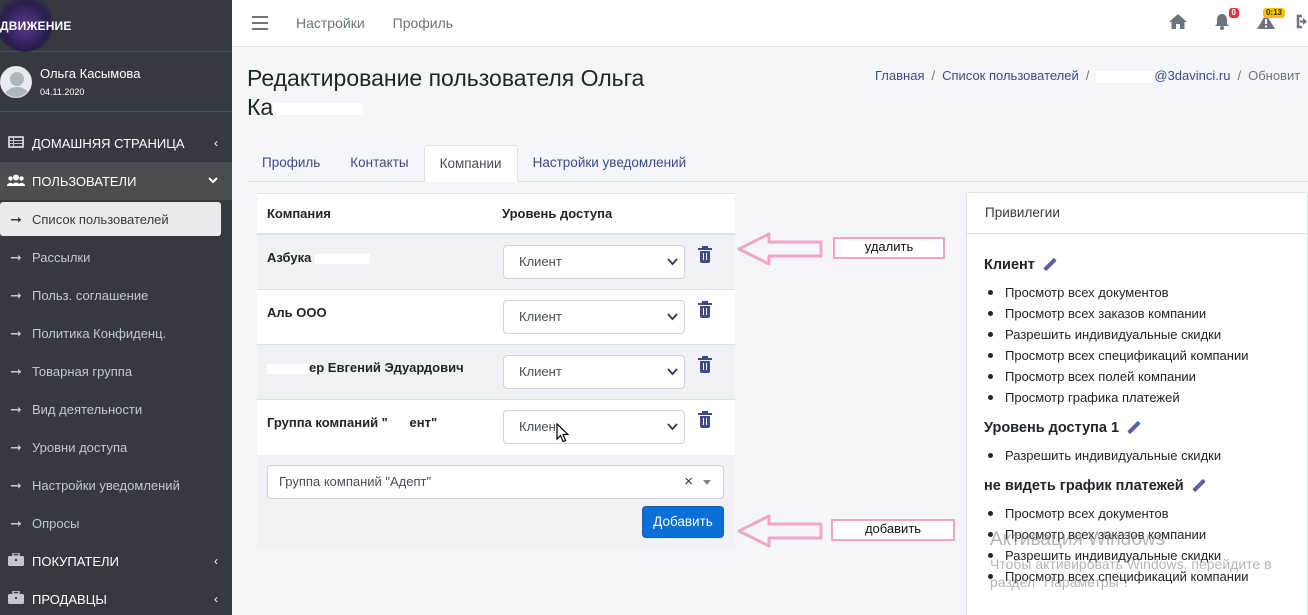 Image resolution: width=1308 pixels, height=615 pixels. Describe the element at coordinates (1052, 428) in the screenshot. I see `privilege-group-name: Уровень доступа 1` at that location.